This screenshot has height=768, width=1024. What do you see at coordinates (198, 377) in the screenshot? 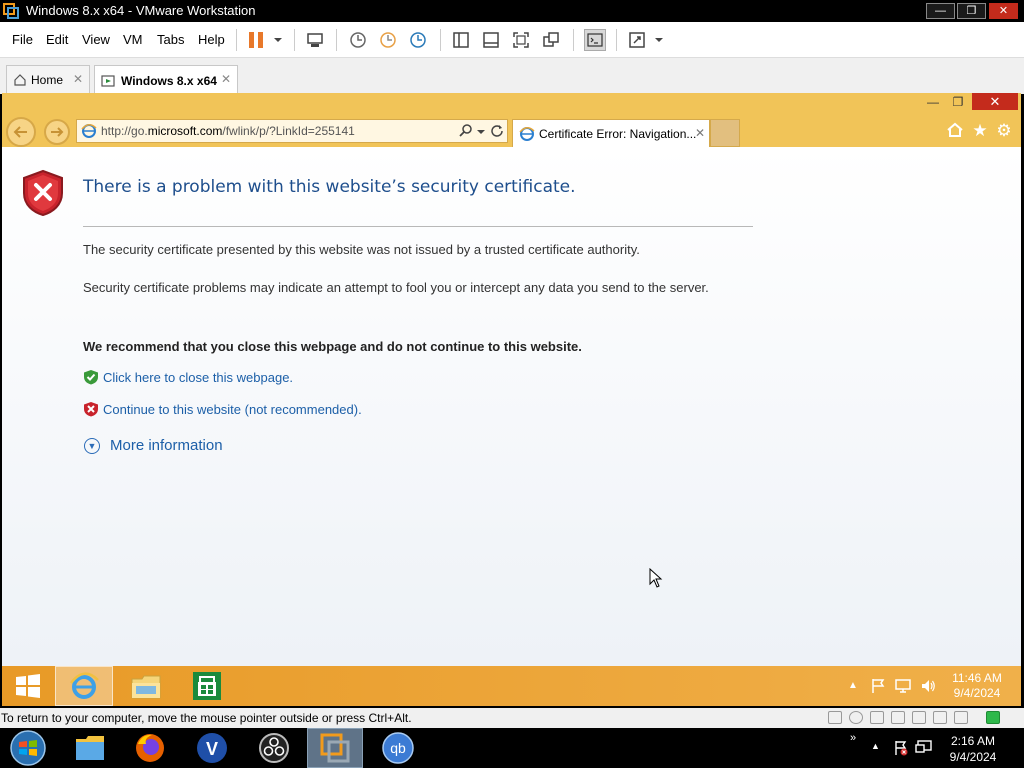
I see `close-webpage-label: Click here to close this webpage.` at bounding box center [198, 377].